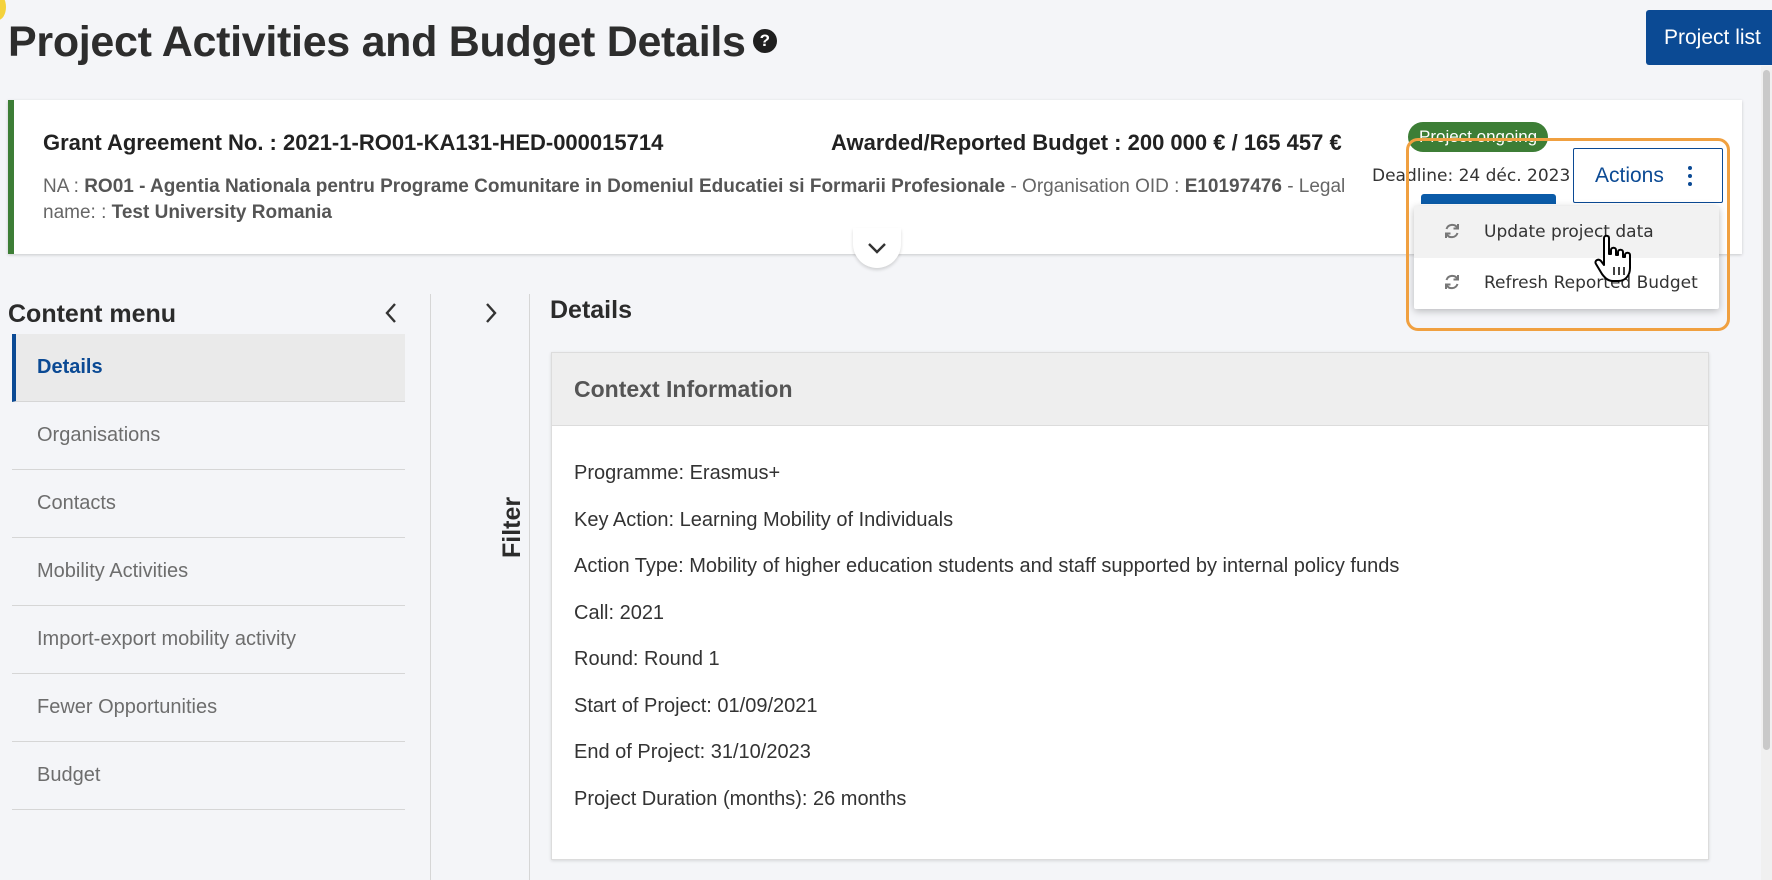 This screenshot has width=1772, height=880. Describe the element at coordinates (1233, 186) in the screenshot. I see `oid-value: E10197476` at that location.